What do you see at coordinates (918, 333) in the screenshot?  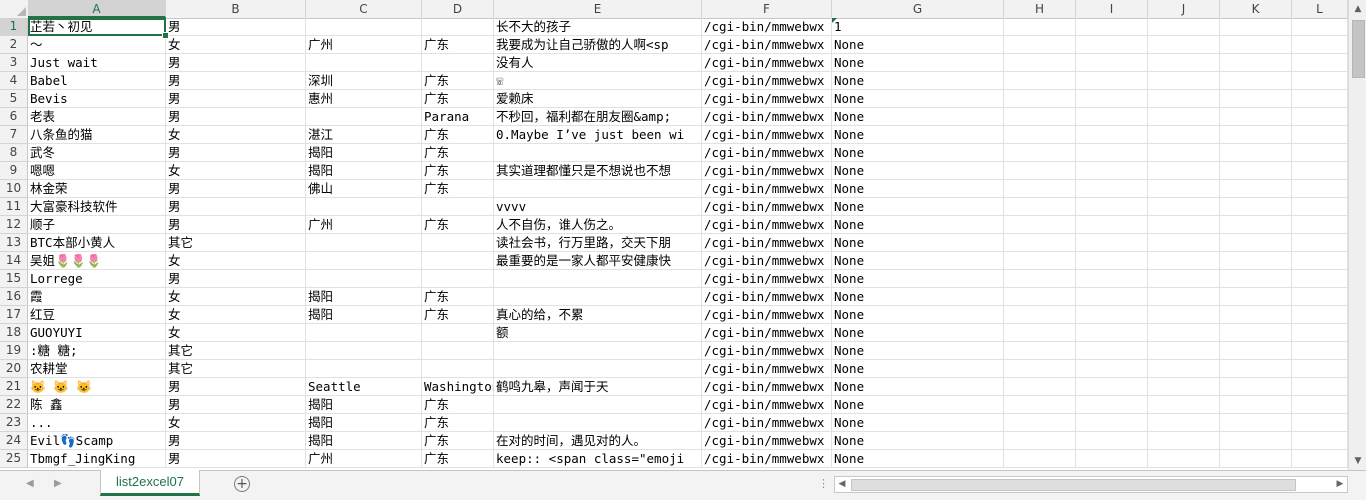 I see `cell-g18: None` at bounding box center [918, 333].